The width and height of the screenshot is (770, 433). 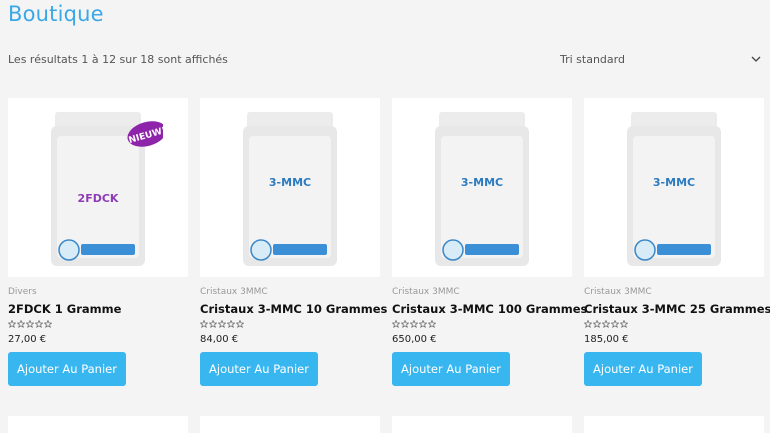 What do you see at coordinates (489, 309) in the screenshot?
I see `product-title: Cristaux 3-MMC 100 Grammes` at bounding box center [489, 309].